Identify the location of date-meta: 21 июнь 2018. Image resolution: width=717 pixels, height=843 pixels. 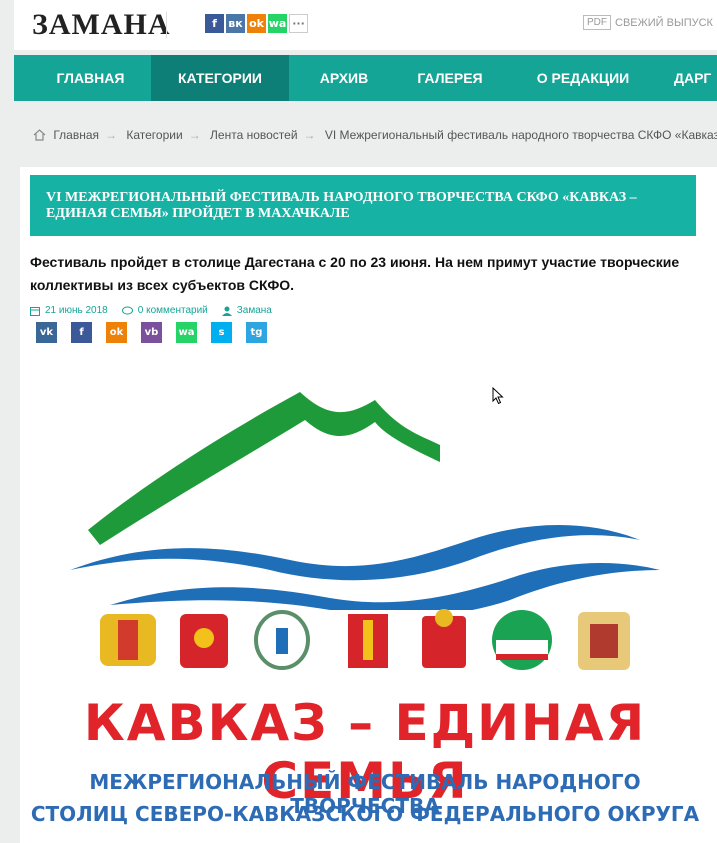
(69, 310).